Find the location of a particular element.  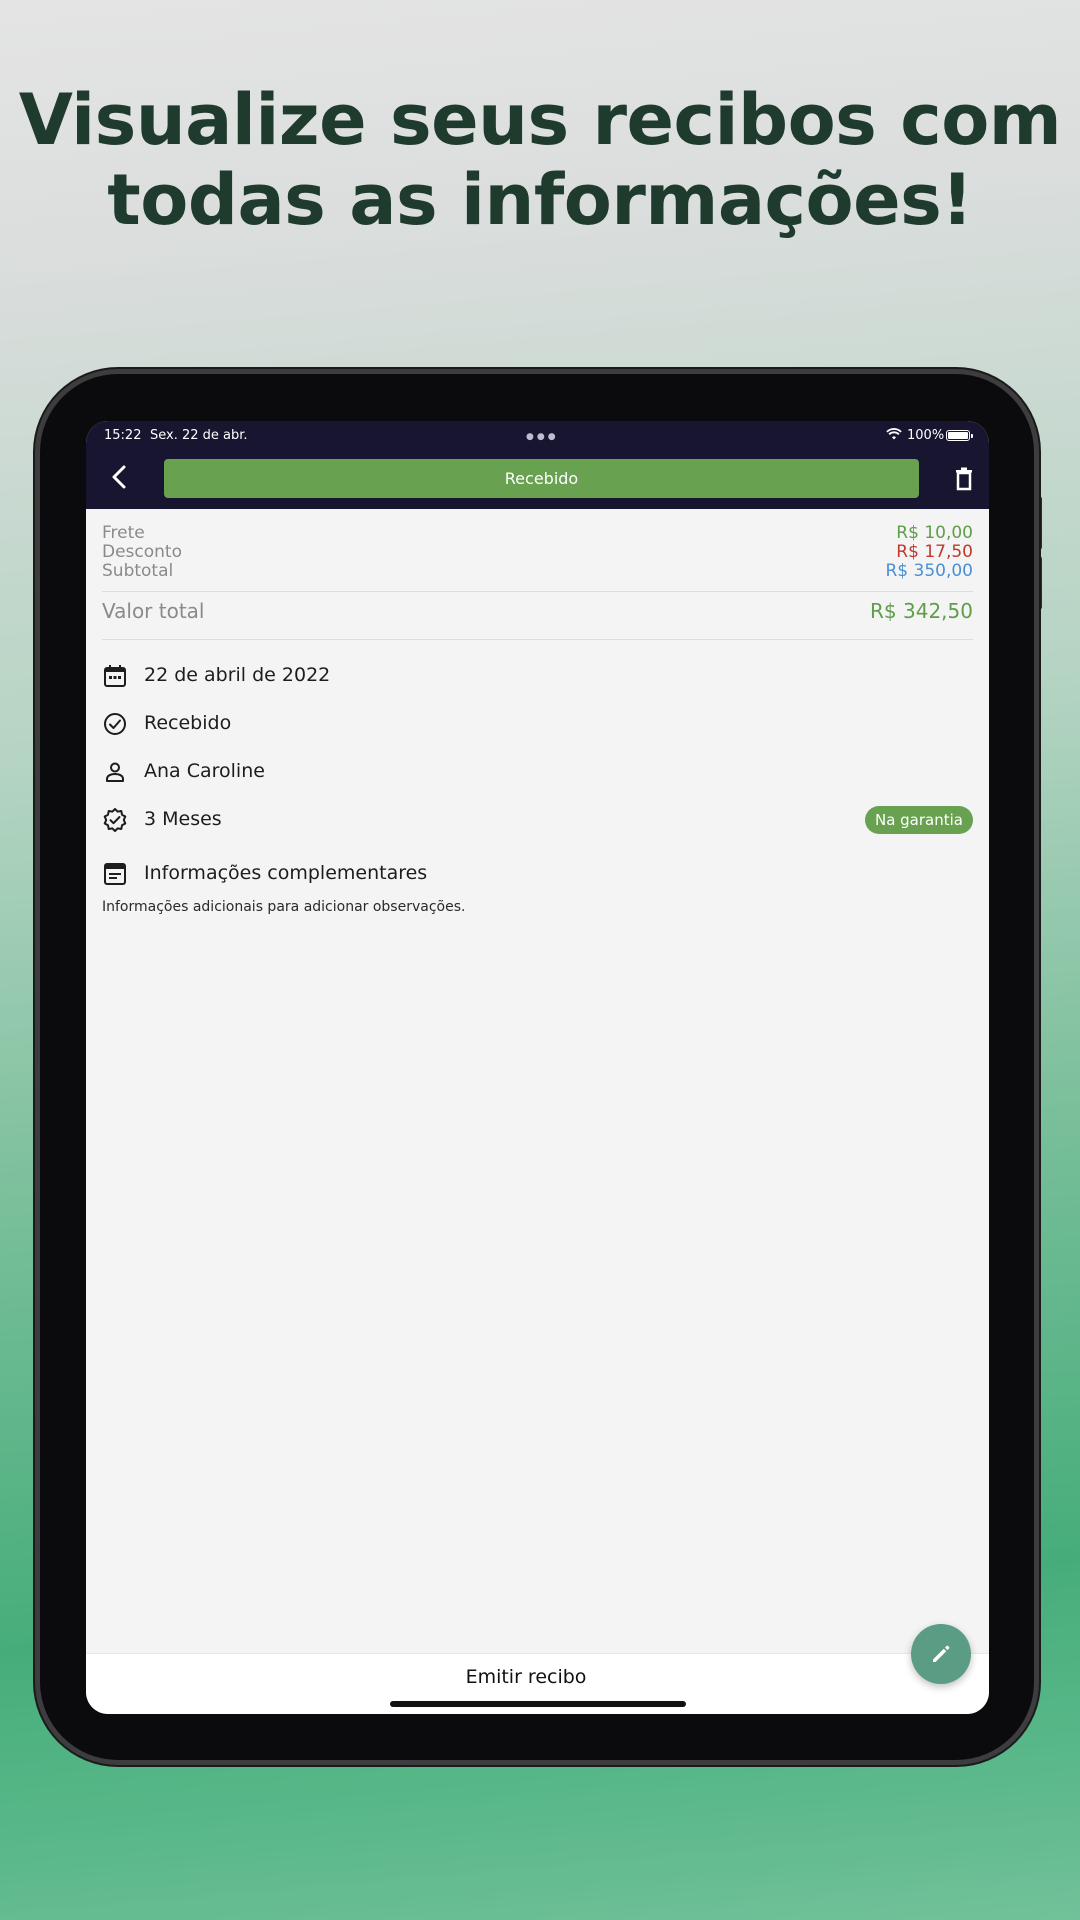

status-time: 15:22 is located at coordinates (123, 435).